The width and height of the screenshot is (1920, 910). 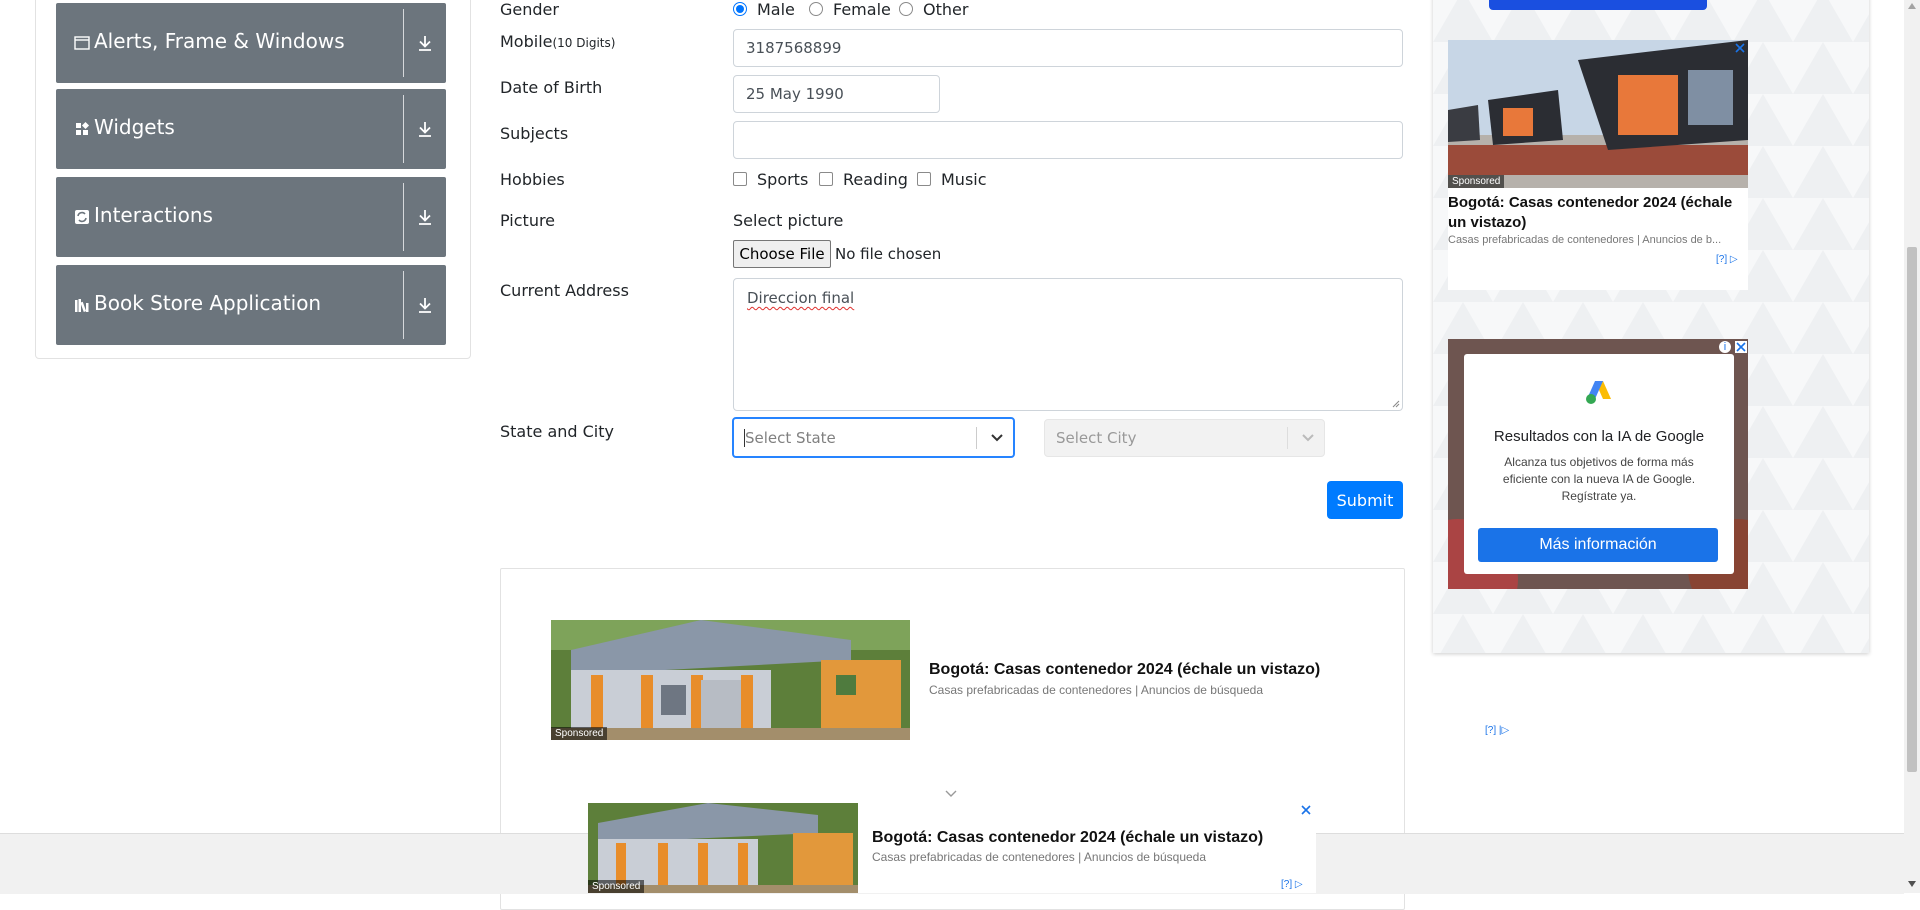 I want to click on submit-button: Submit, so click(x=1365, y=500).